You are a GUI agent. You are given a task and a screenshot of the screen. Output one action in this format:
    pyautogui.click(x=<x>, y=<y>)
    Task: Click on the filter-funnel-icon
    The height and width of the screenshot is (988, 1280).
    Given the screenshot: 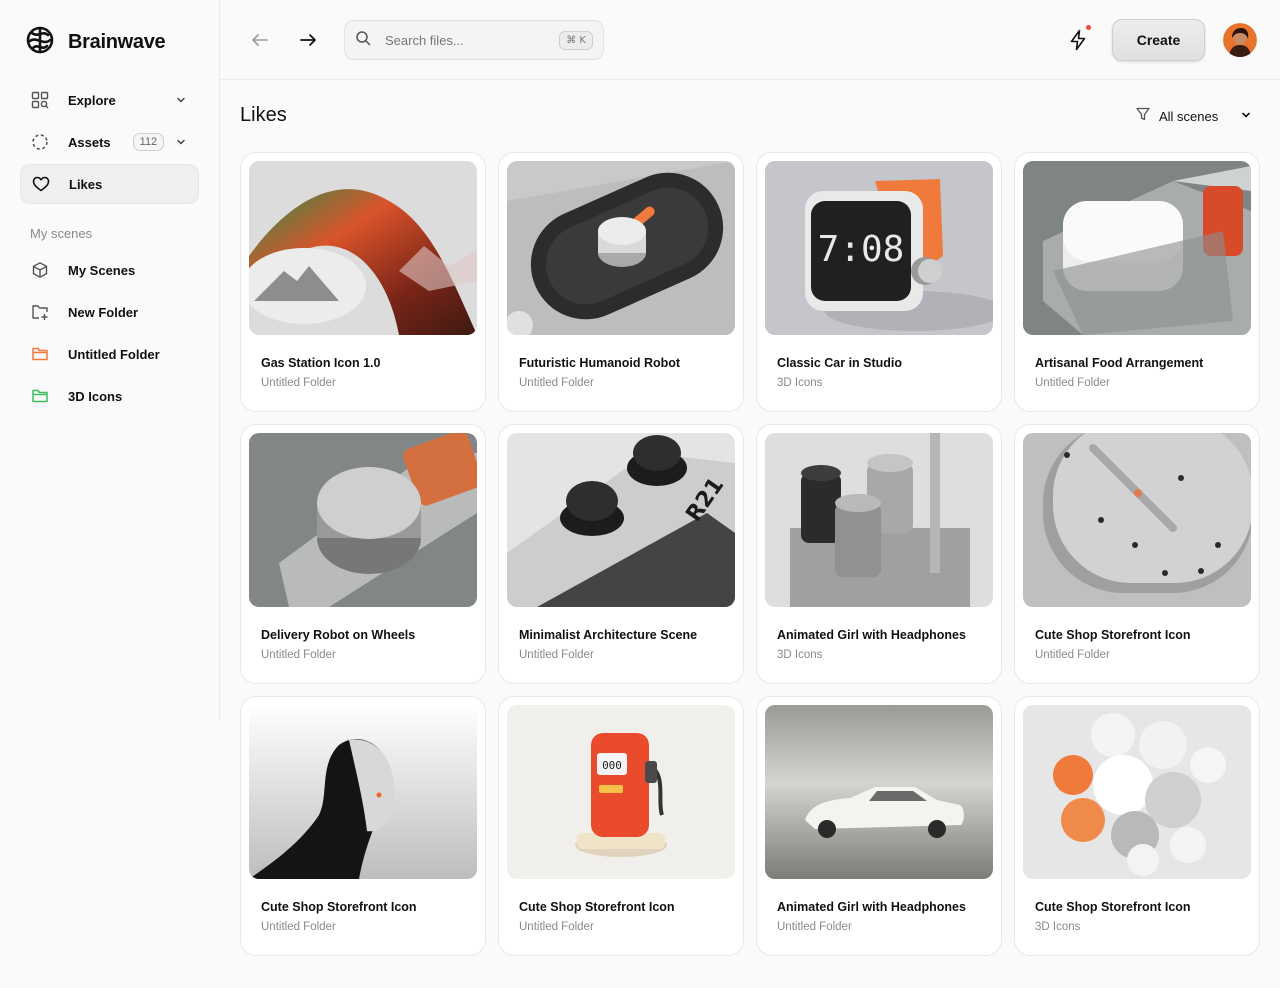 What is the action you would take?
    pyautogui.click(x=1143, y=116)
    